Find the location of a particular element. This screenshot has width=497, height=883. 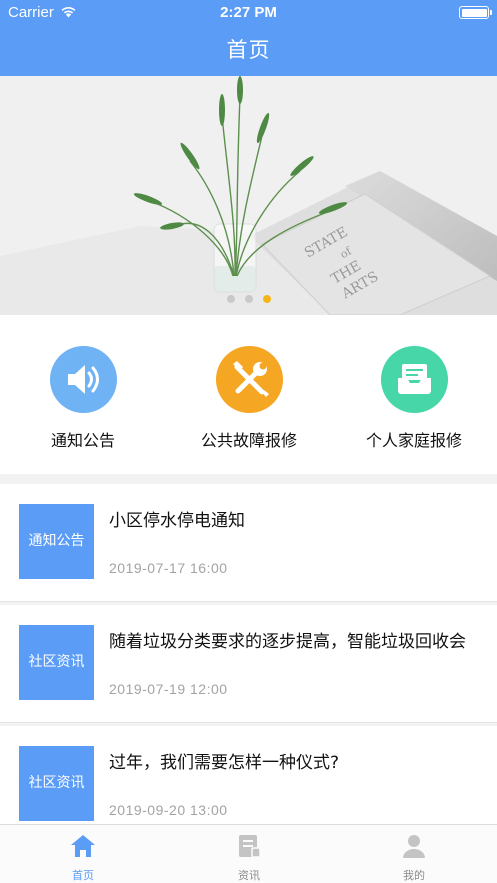

status-bar: Carrier 2:27 PM is located at coordinates (248, 13).